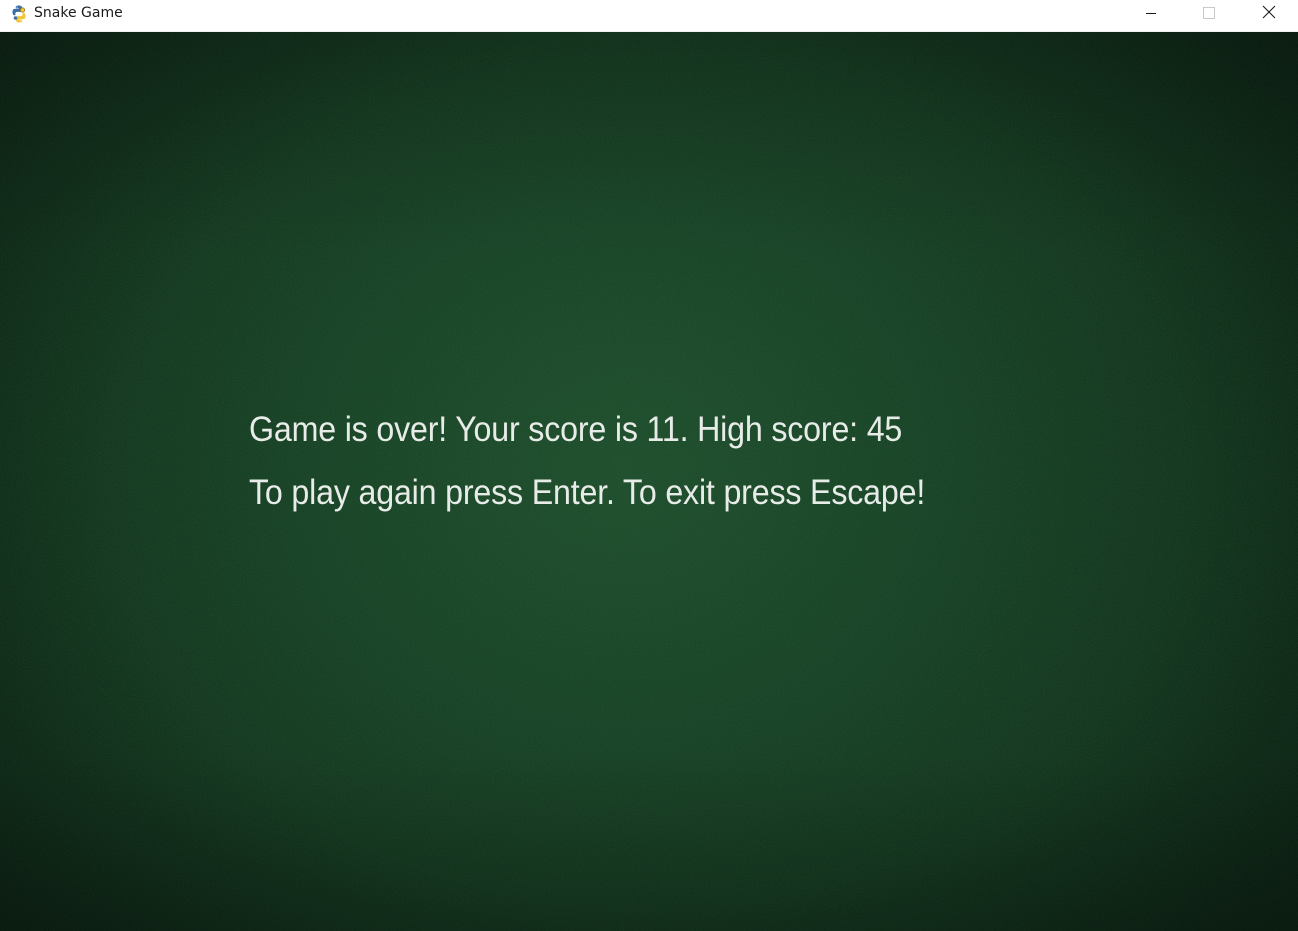  What do you see at coordinates (649, 16) in the screenshot?
I see `title-bar: Snake Game` at bounding box center [649, 16].